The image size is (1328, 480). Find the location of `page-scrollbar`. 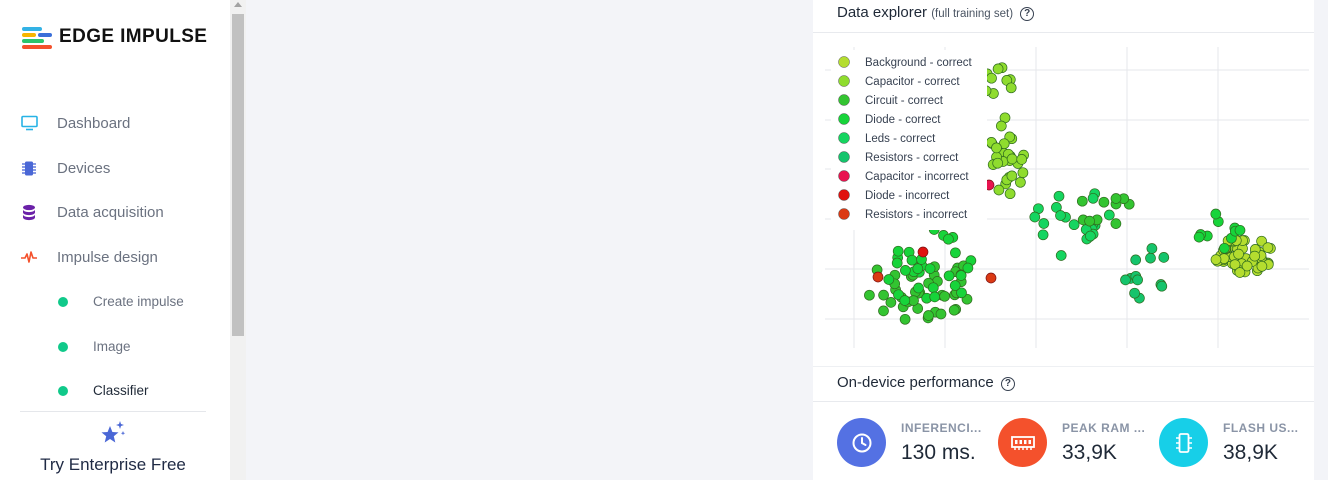

page-scrollbar is located at coordinates (238, 240).